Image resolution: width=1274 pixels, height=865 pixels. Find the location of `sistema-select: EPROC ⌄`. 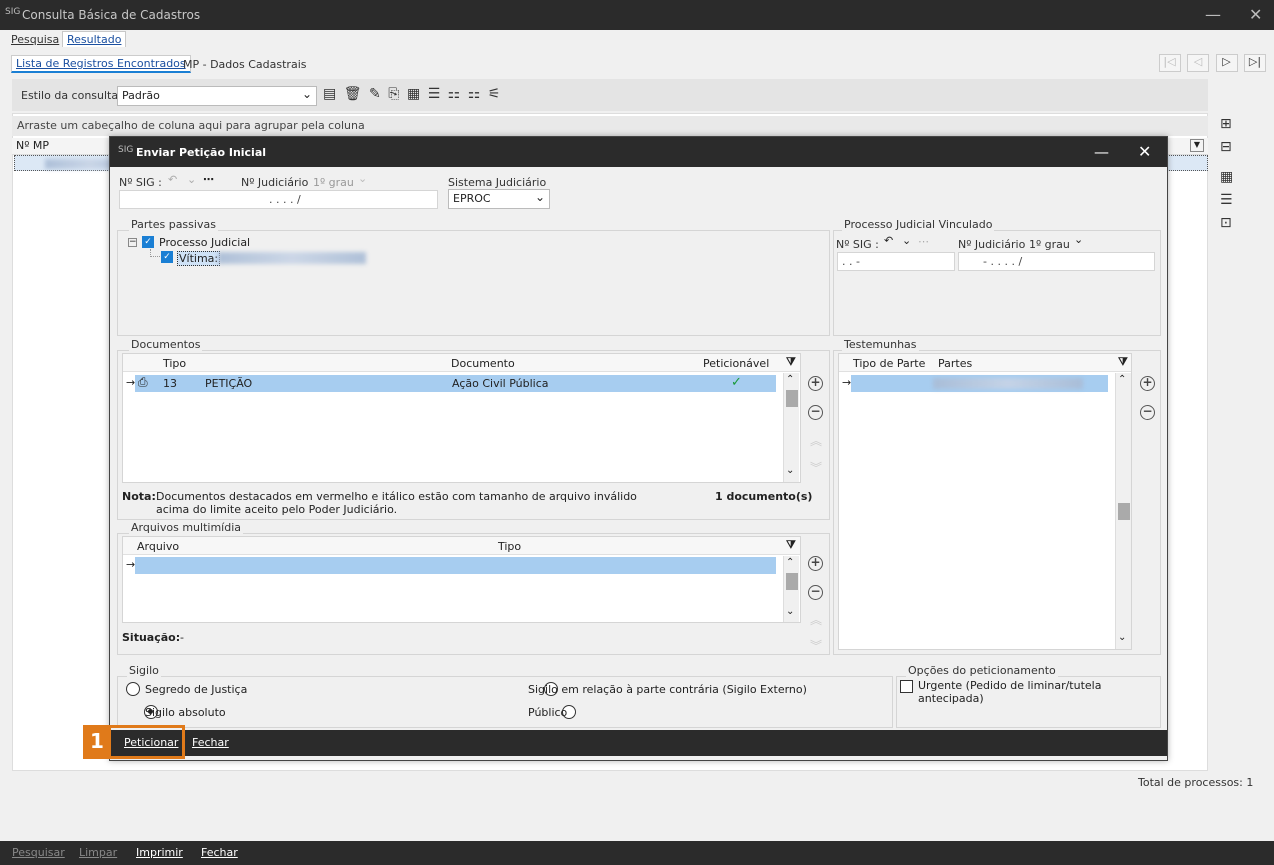

sistema-select: EPROC ⌄ is located at coordinates (499, 199).